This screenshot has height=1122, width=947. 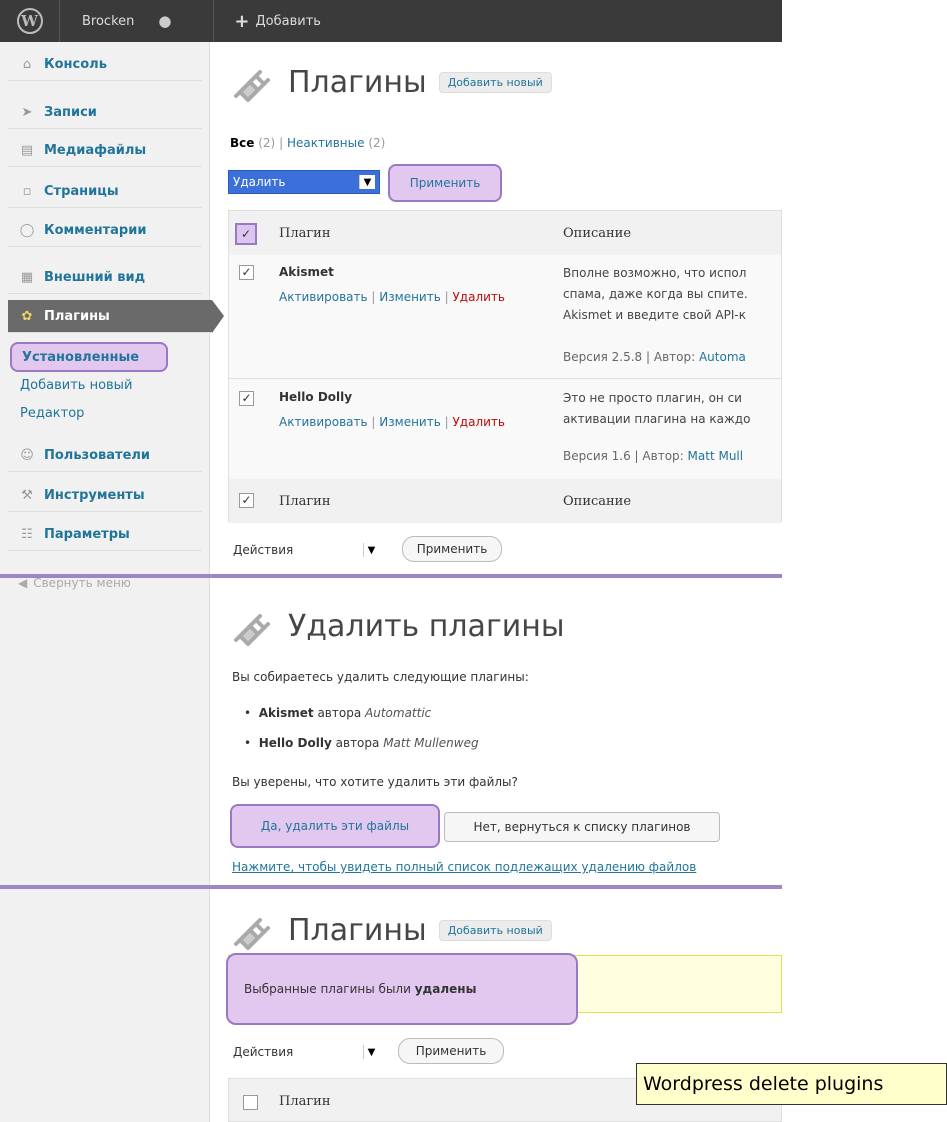 I want to click on menu-item-settings: ☷ Параметры, so click(x=105, y=534).